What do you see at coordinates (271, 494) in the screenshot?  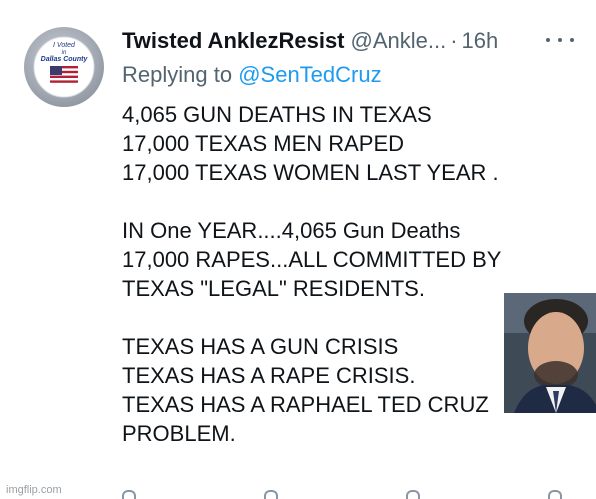 I see `retweet-icon` at bounding box center [271, 494].